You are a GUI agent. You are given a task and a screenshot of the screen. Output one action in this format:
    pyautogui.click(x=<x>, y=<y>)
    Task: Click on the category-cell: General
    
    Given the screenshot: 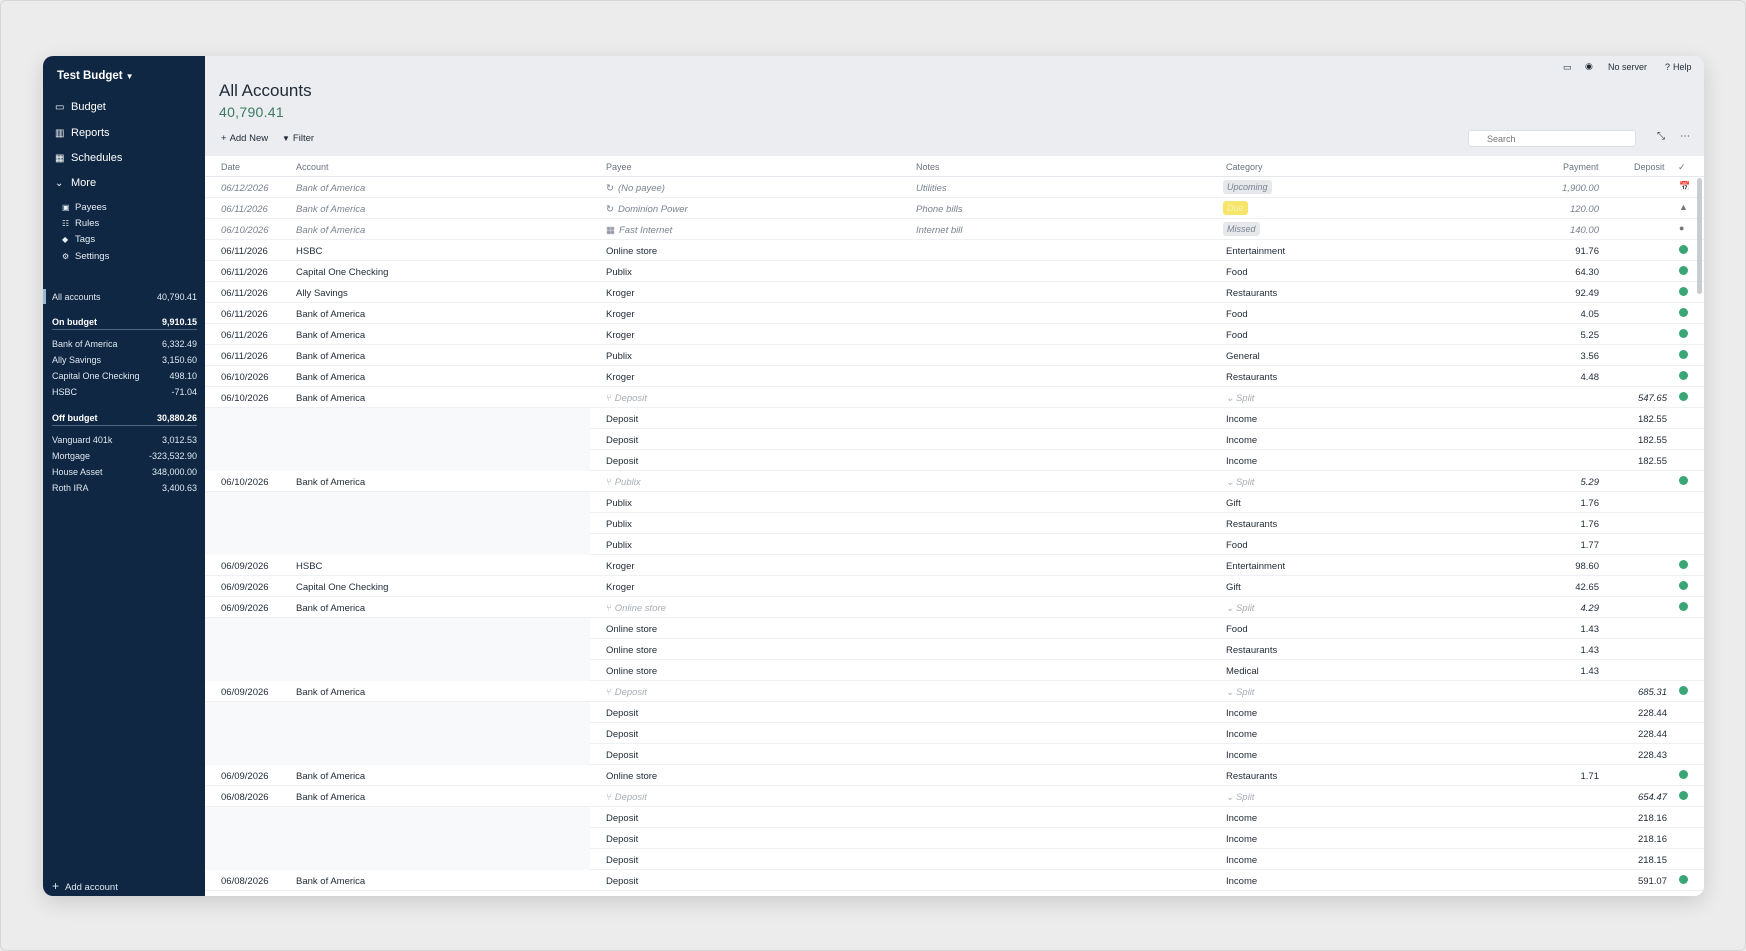 What is the action you would take?
    pyautogui.click(x=1243, y=356)
    